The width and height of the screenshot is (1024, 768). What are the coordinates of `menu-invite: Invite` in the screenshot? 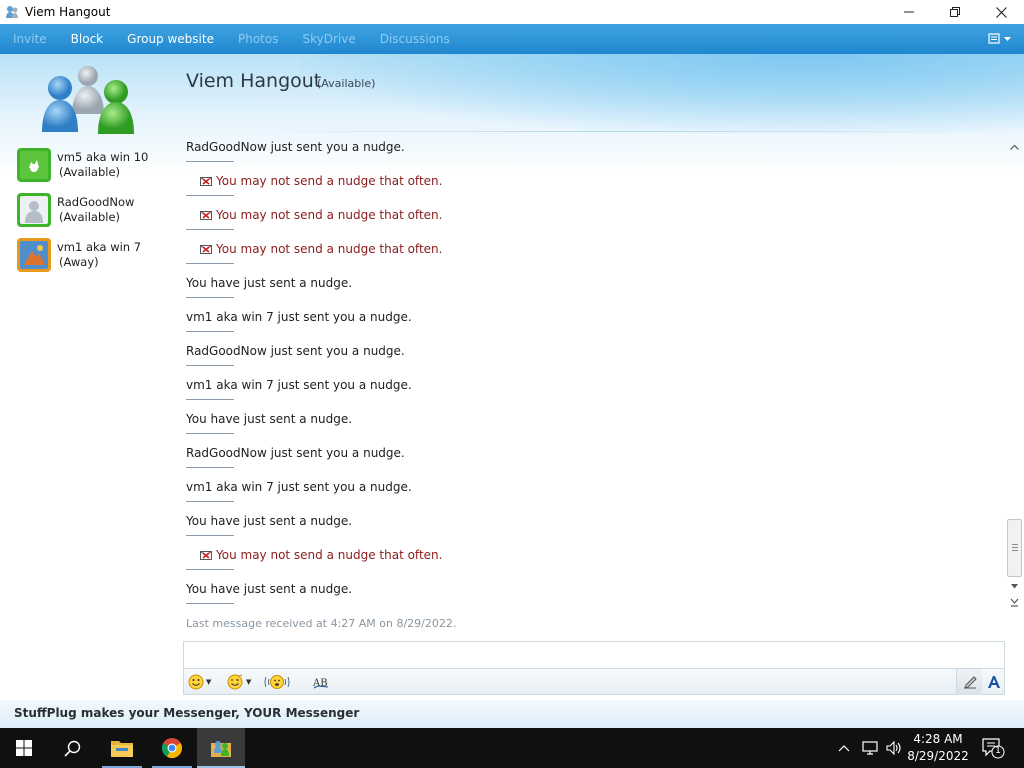 It's located at (30, 39).